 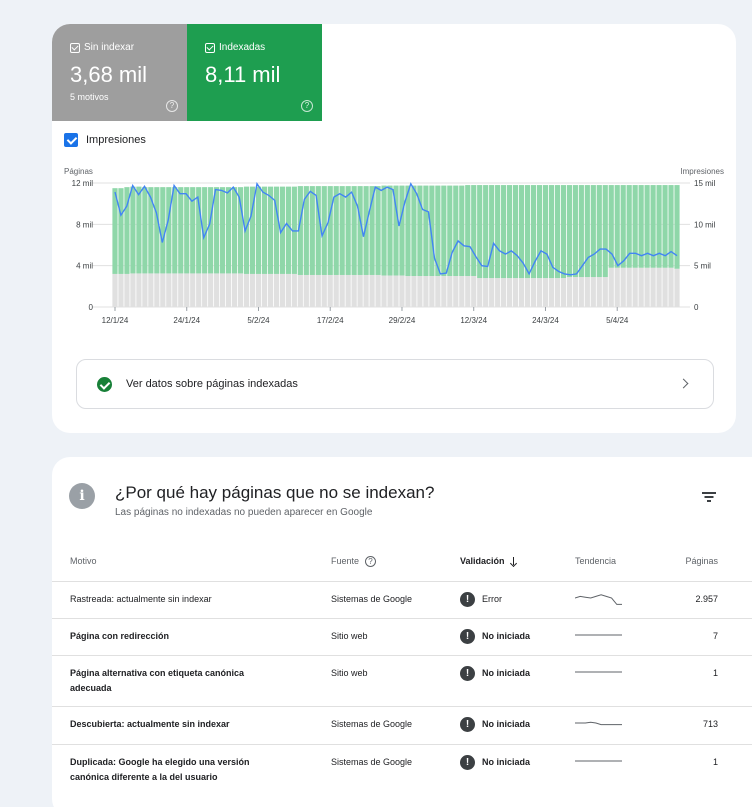 I want to click on chevron-right-icon, so click(x=683, y=383).